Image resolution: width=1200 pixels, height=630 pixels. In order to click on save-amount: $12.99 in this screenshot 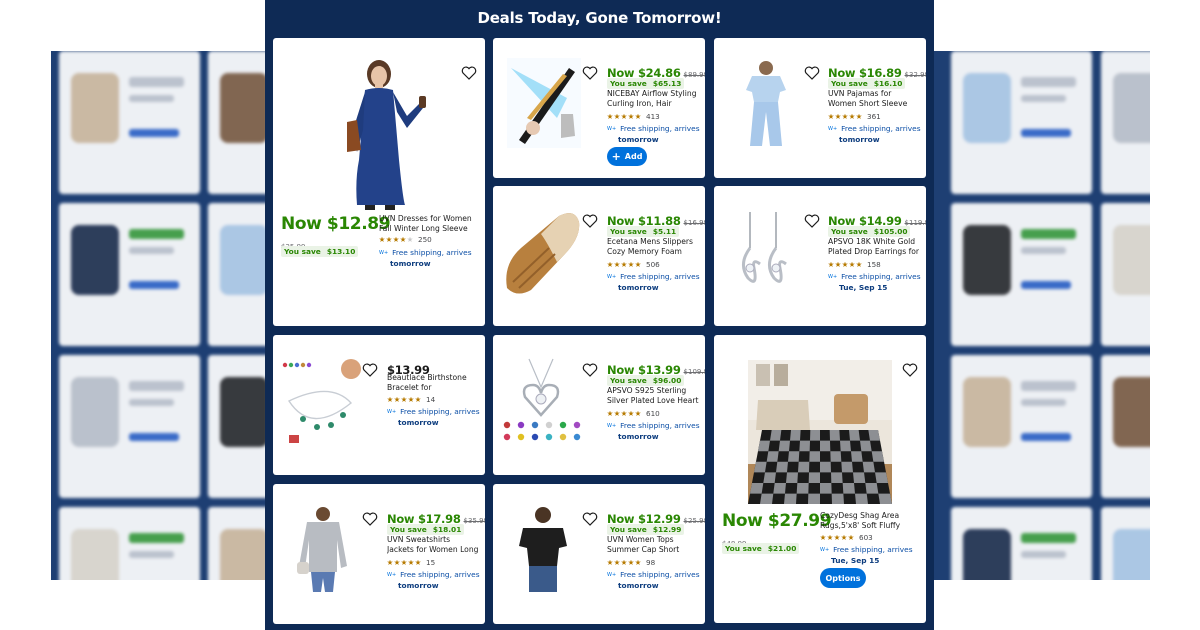, I will do `click(667, 529)`.